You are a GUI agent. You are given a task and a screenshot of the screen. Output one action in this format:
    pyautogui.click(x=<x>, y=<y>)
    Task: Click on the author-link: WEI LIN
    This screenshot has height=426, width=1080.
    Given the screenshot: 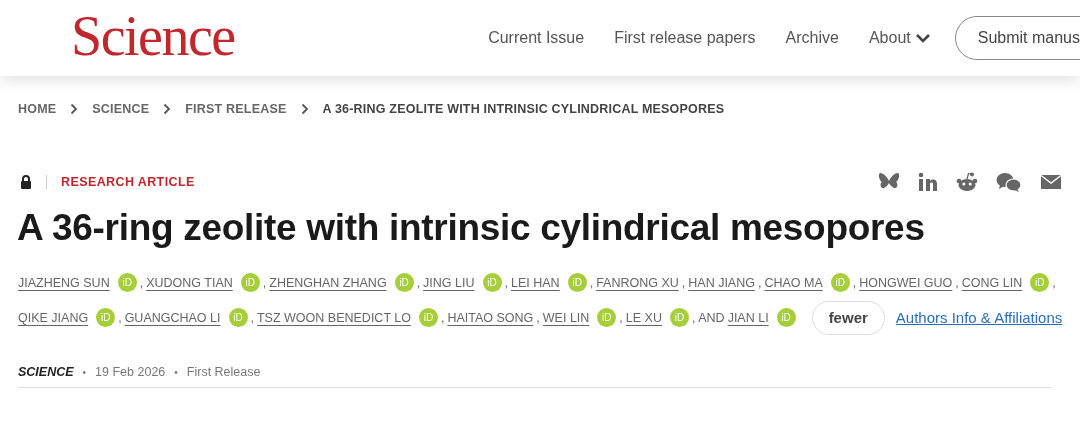 What is the action you would take?
    pyautogui.click(x=566, y=317)
    